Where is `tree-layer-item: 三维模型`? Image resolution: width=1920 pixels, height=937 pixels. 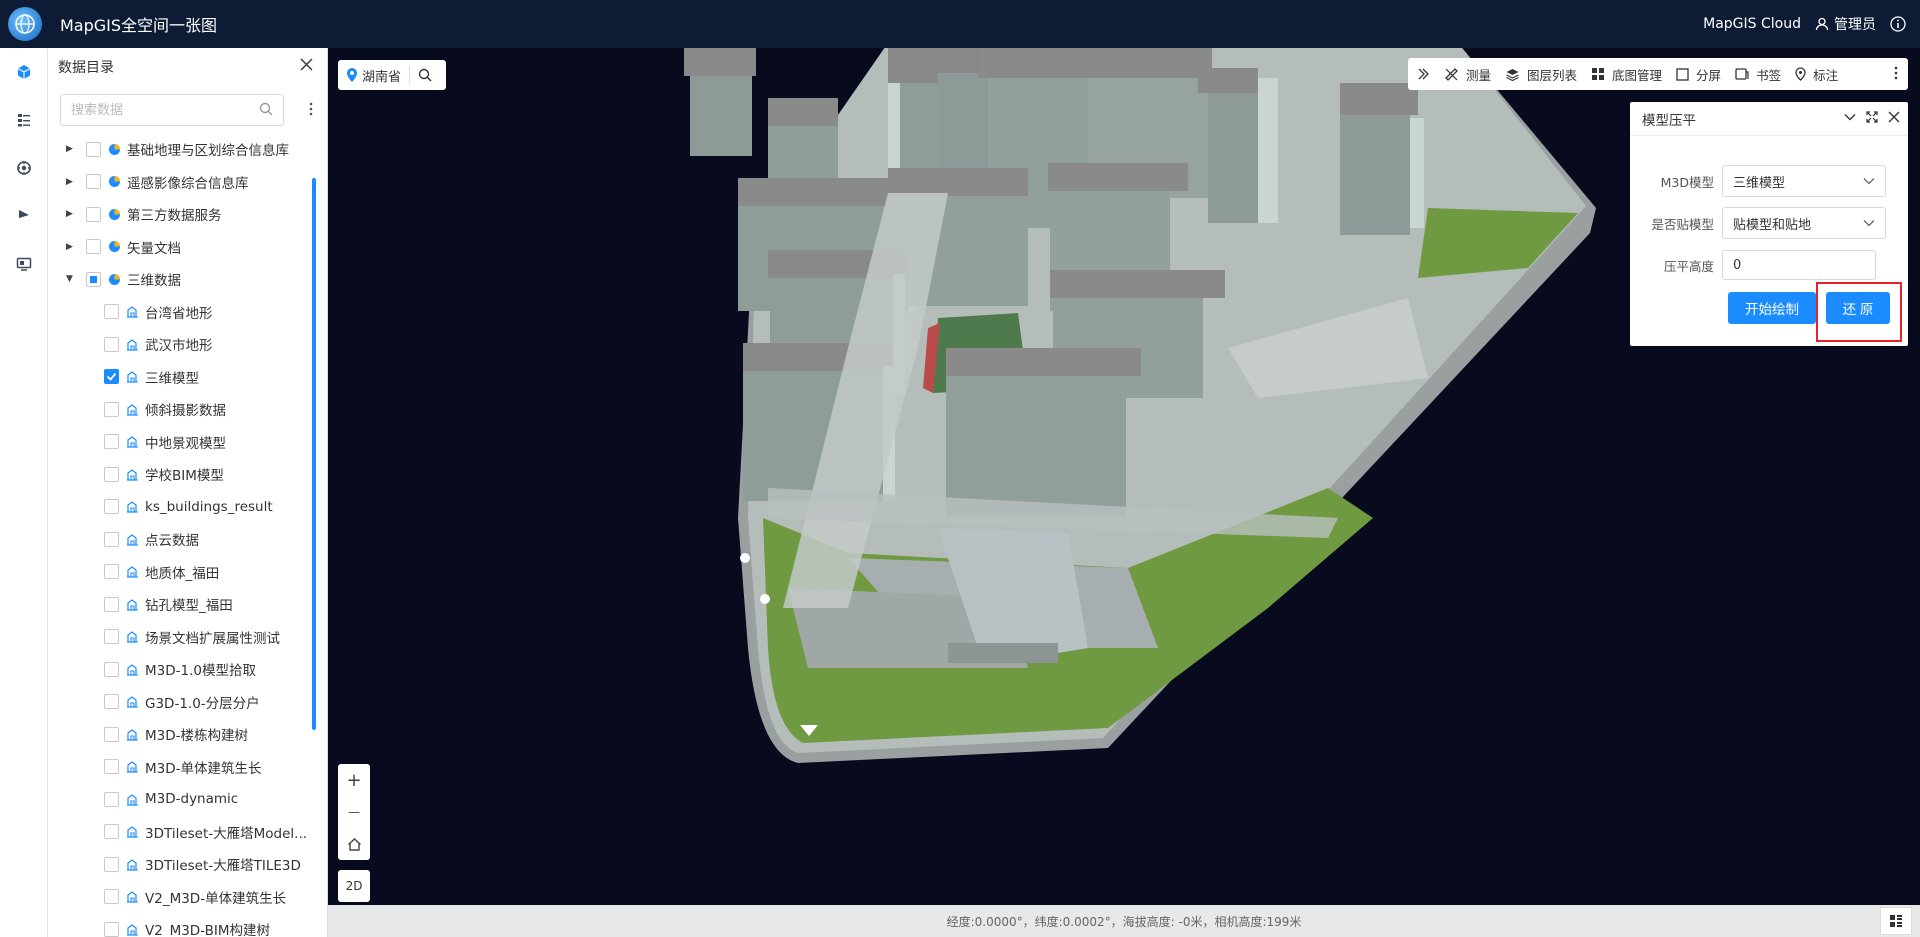
tree-layer-item: 三维模型 is located at coordinates (182, 377).